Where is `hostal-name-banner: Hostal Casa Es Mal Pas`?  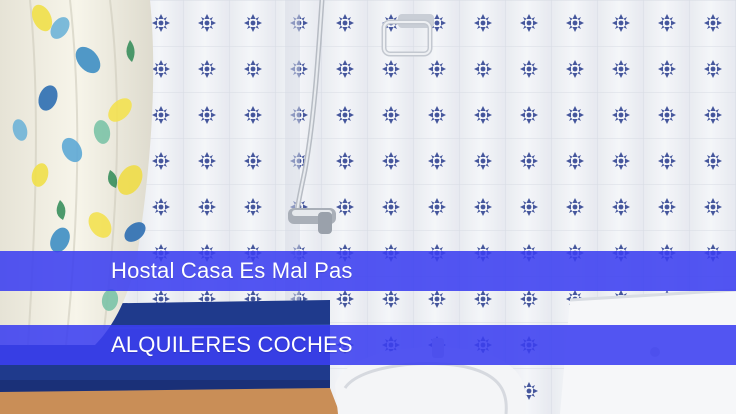
hostal-name-banner: Hostal Casa Es Mal Pas is located at coordinates (368, 271).